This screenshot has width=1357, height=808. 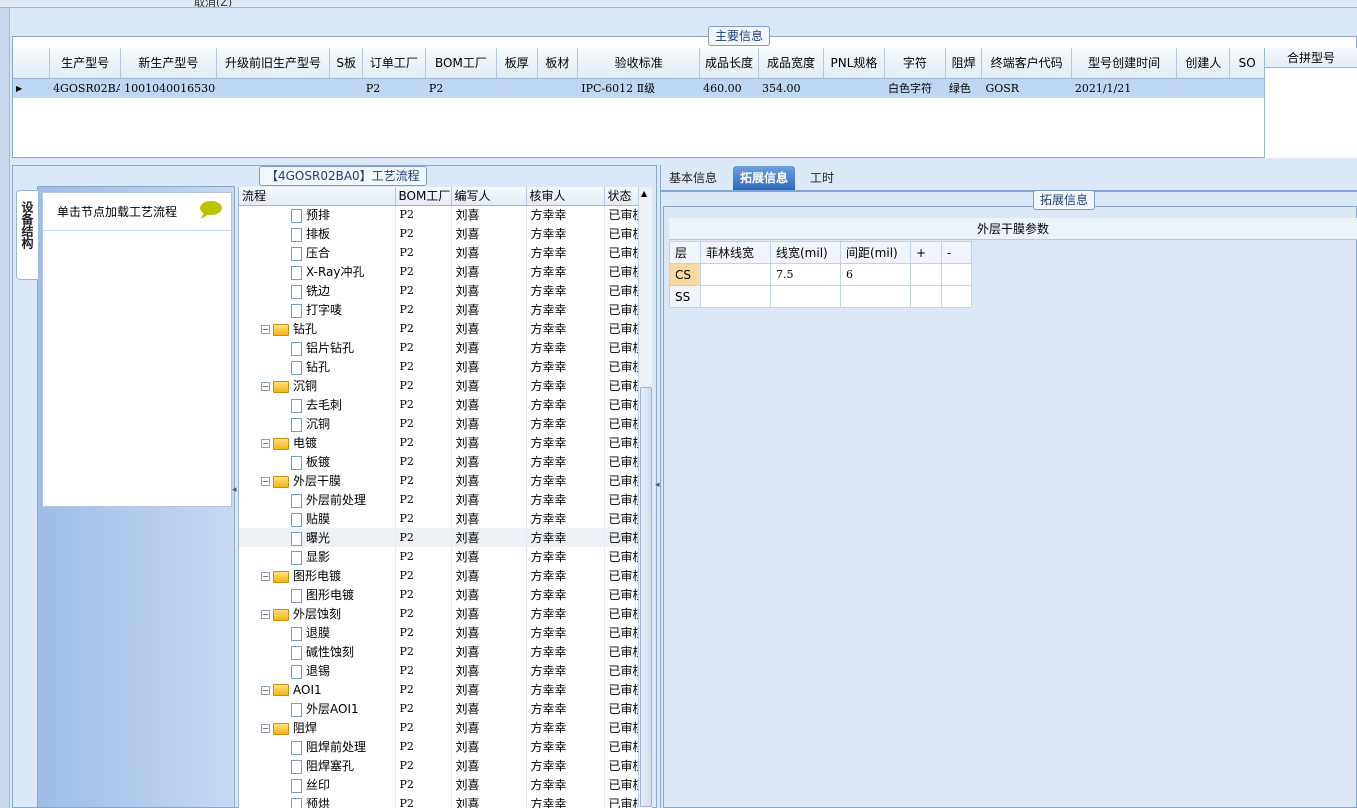 I want to click on flow-node-cell: − 钻孔, so click(x=317, y=328).